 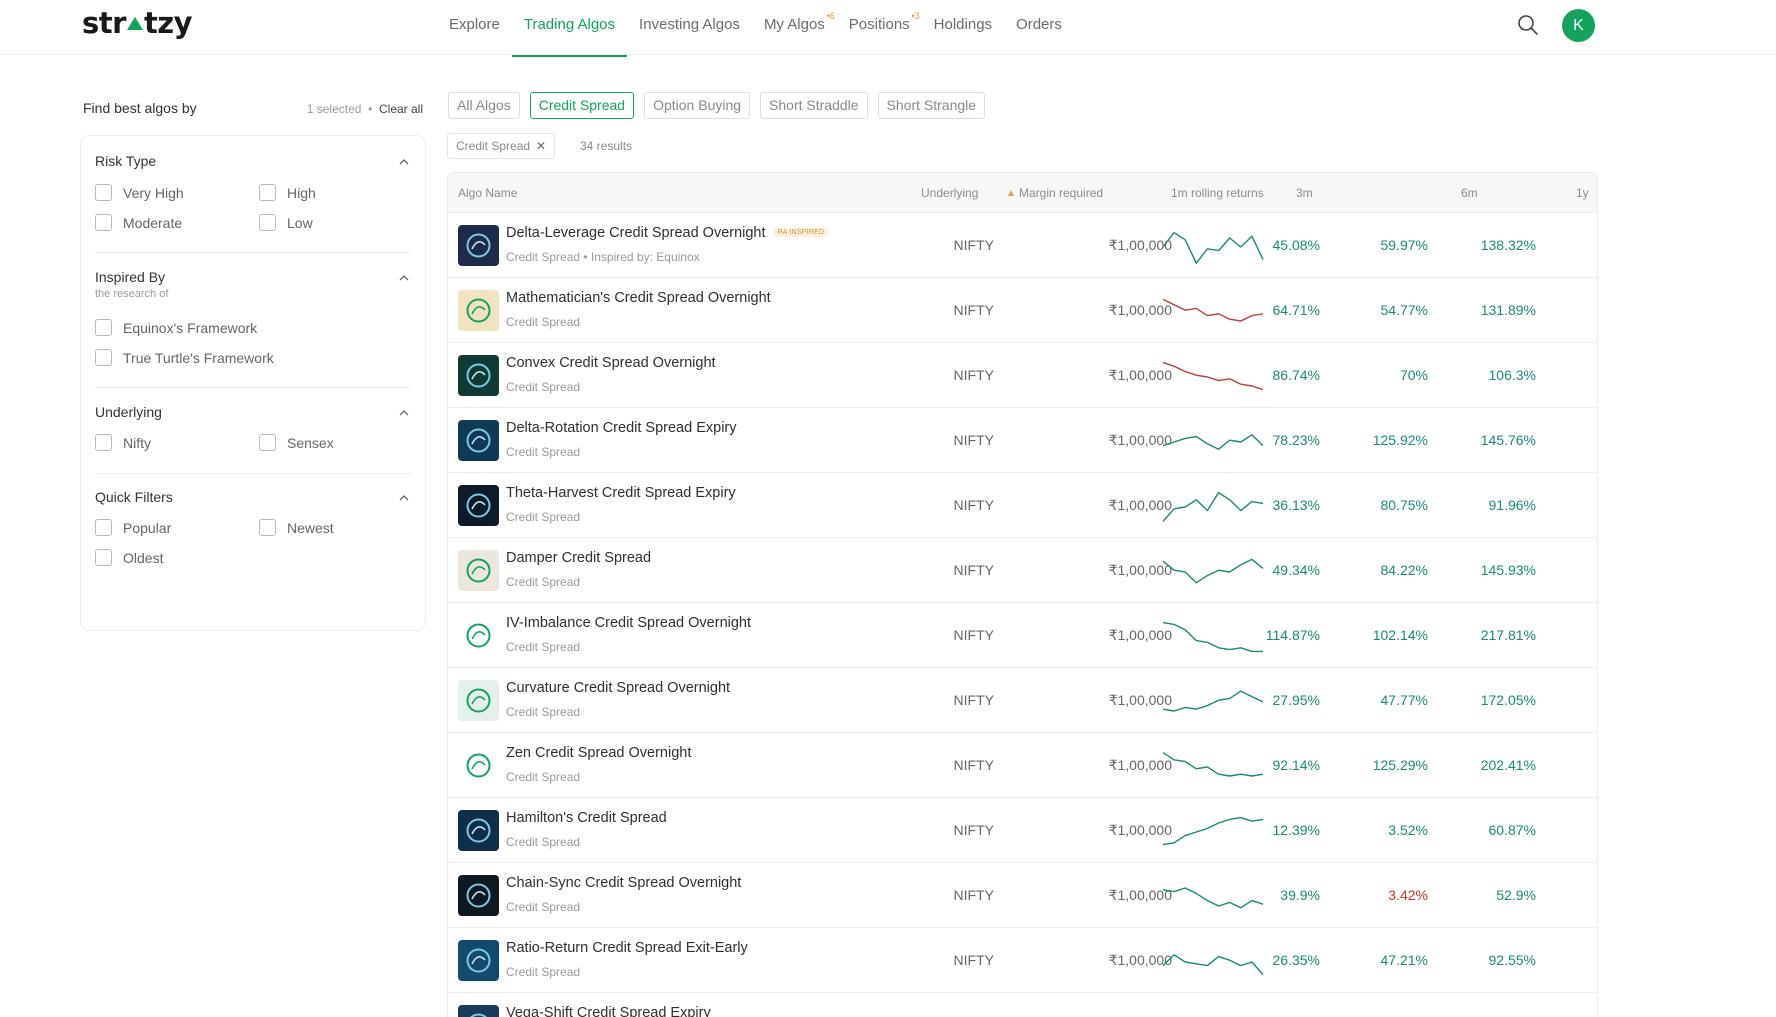 What do you see at coordinates (621, 493) in the screenshot?
I see `algo-name: Theta-Harvest Credit Spread Expiry` at bounding box center [621, 493].